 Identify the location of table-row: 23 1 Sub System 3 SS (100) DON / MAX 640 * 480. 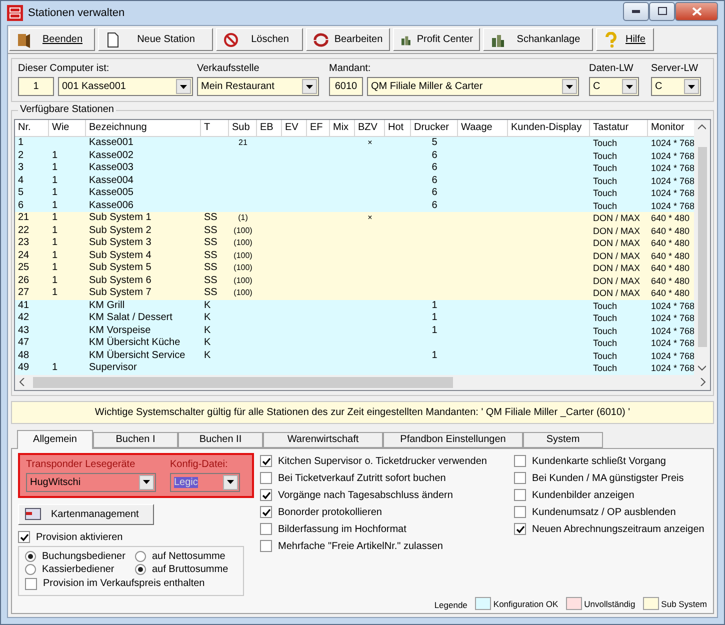
(354, 243).